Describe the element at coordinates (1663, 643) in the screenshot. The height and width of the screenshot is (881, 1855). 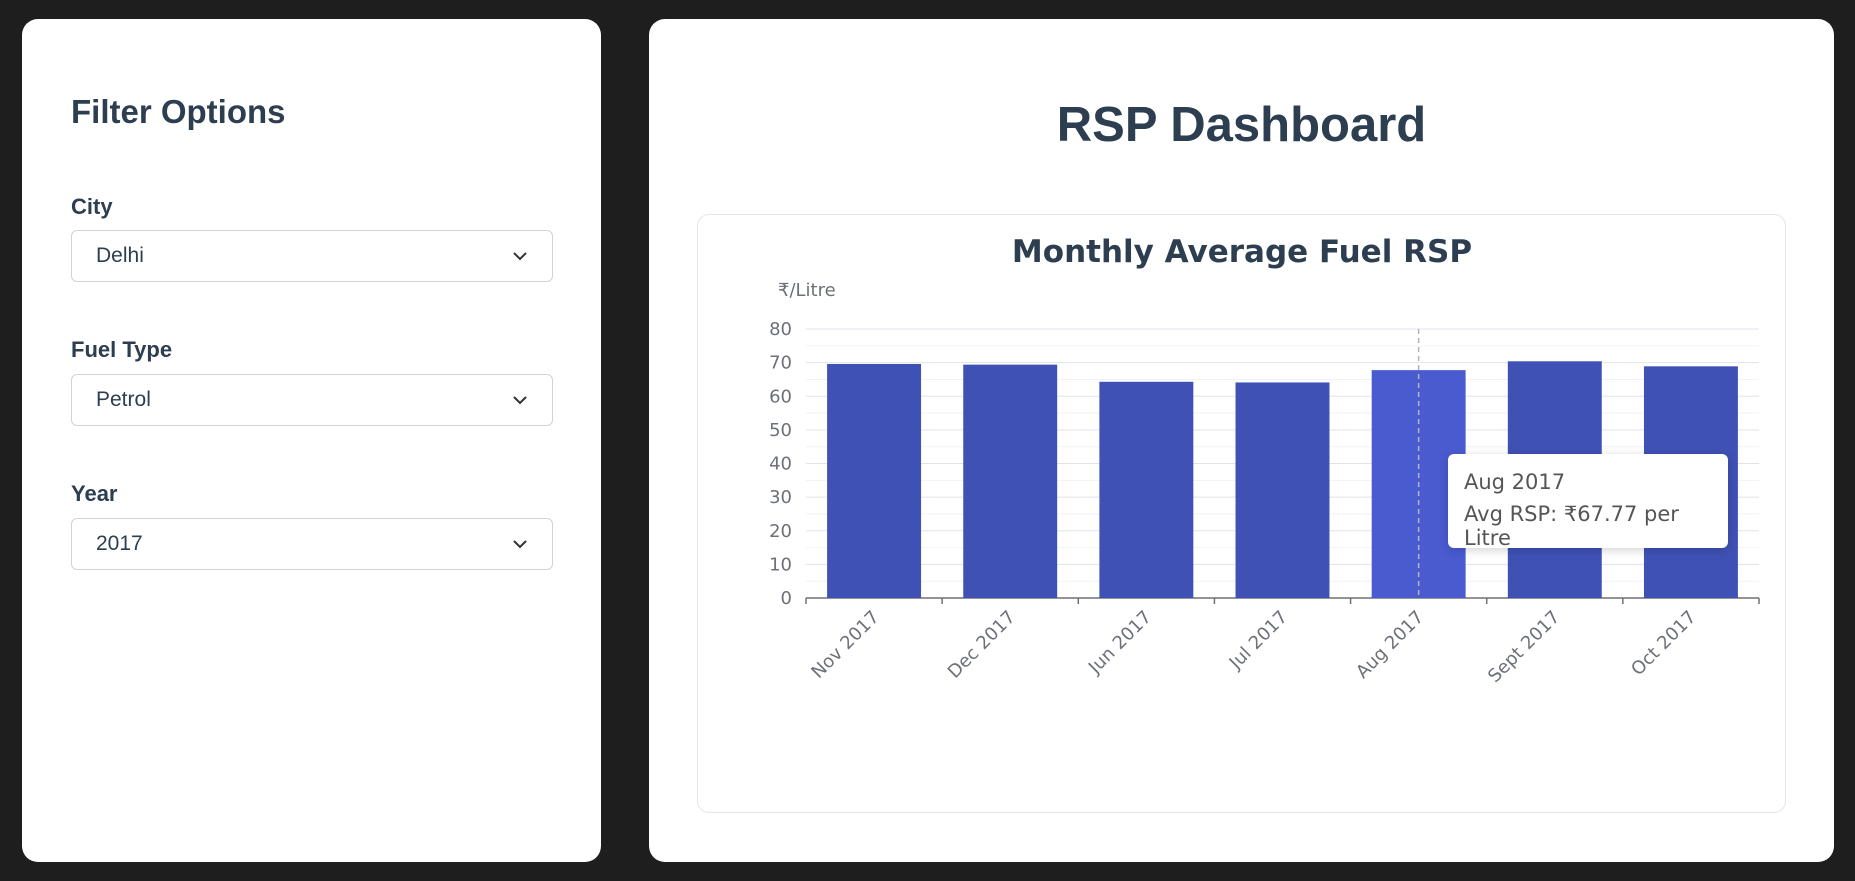
I see `x-tick-label: Oct 2017` at that location.